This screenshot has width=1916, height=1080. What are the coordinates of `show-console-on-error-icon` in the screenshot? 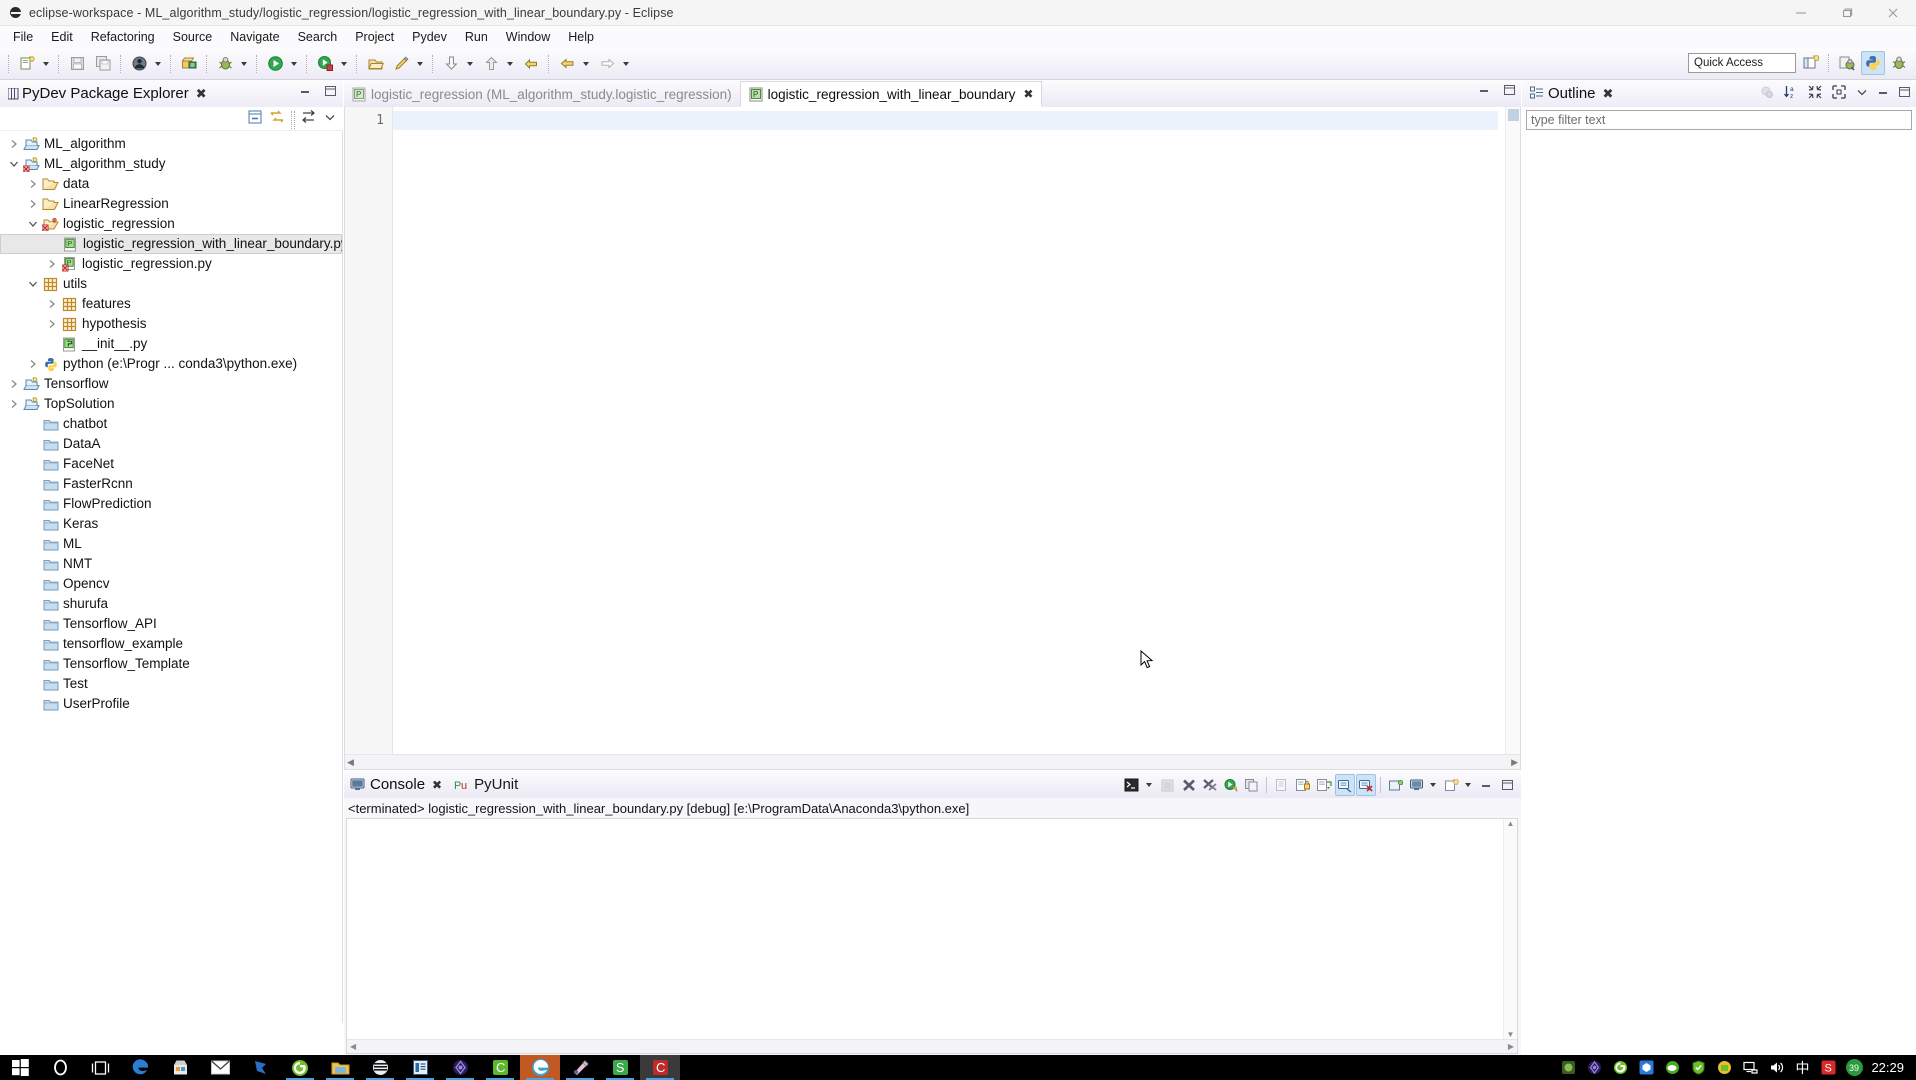 It's located at (1365, 785).